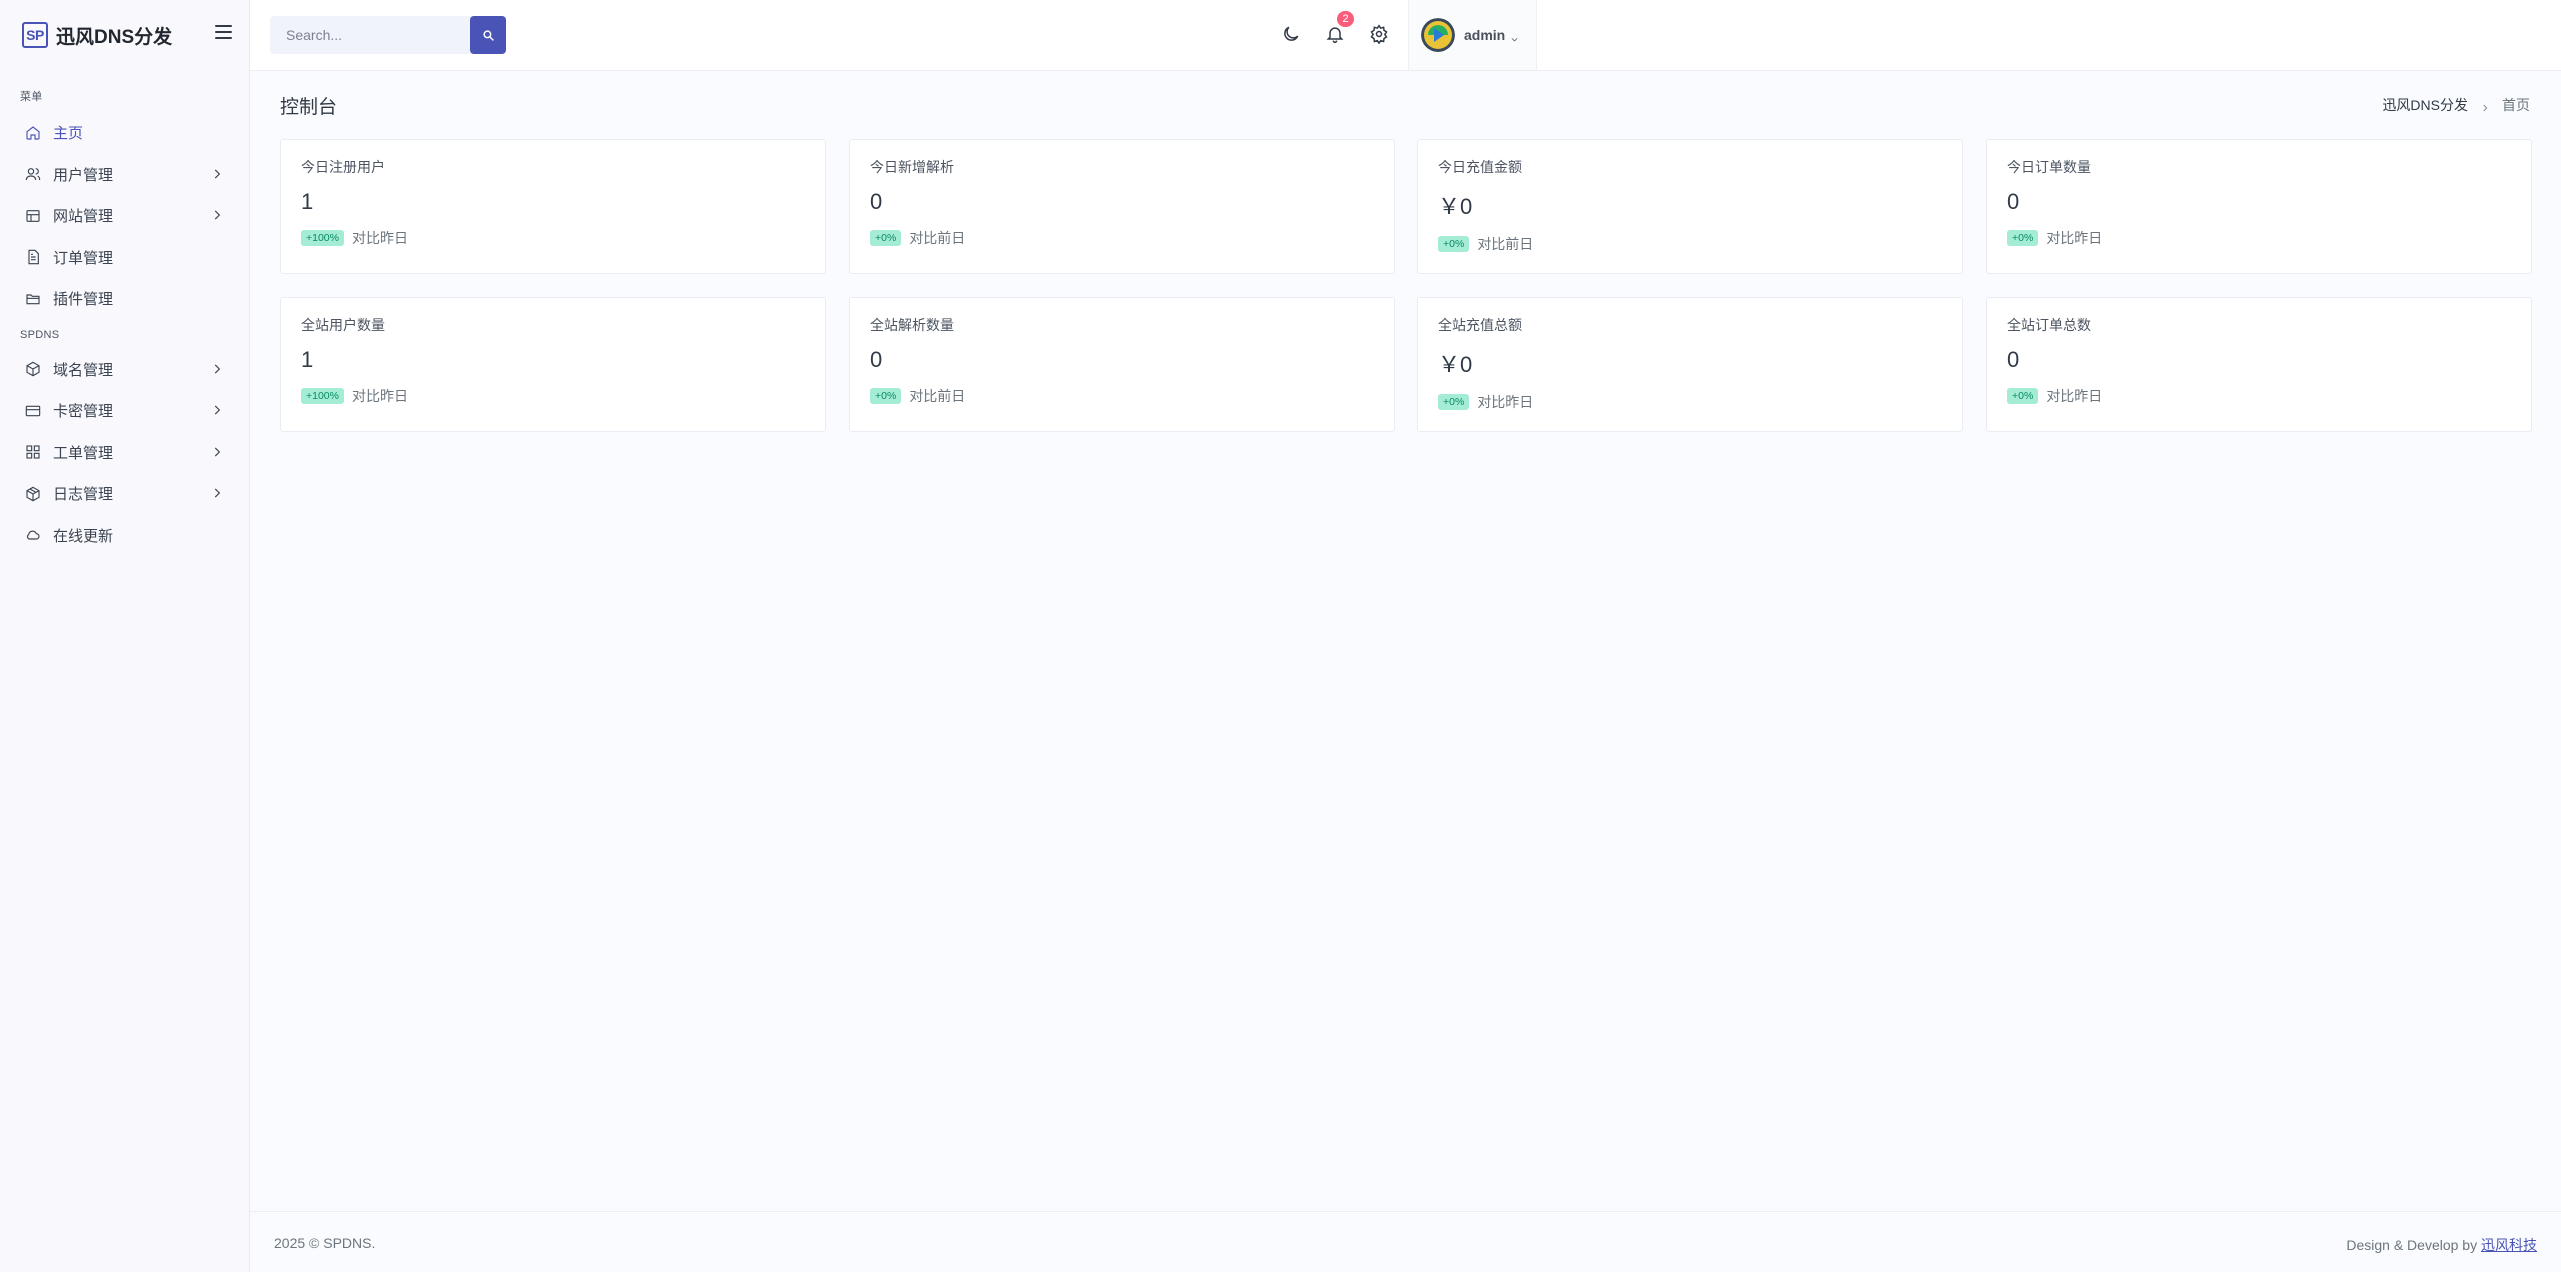  Describe the element at coordinates (124, 258) in the screenshot. I see `sidebar-item-orders: 订单管理` at that location.